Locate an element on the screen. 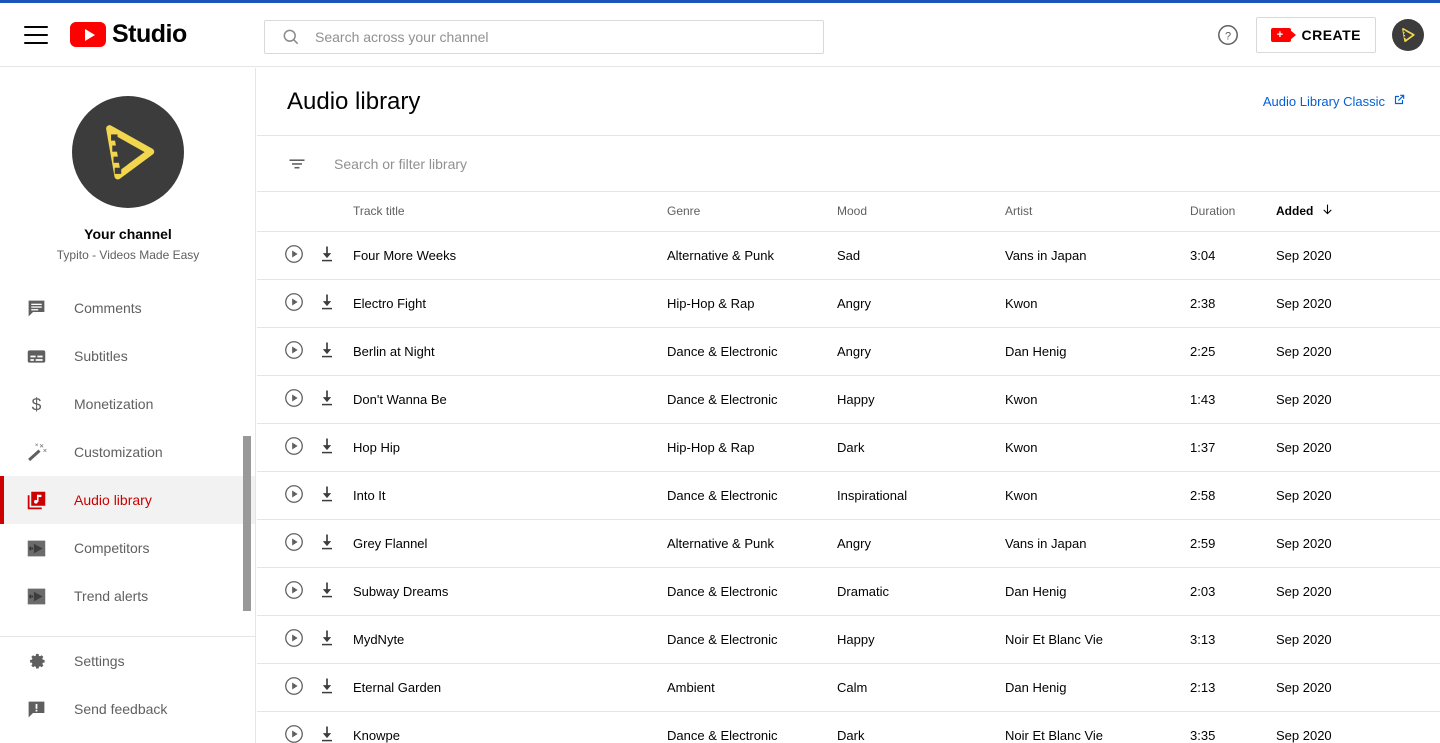 This screenshot has height=743, width=1440. audio-library-classic-link: Audio Library Classic is located at coordinates (1334, 101).